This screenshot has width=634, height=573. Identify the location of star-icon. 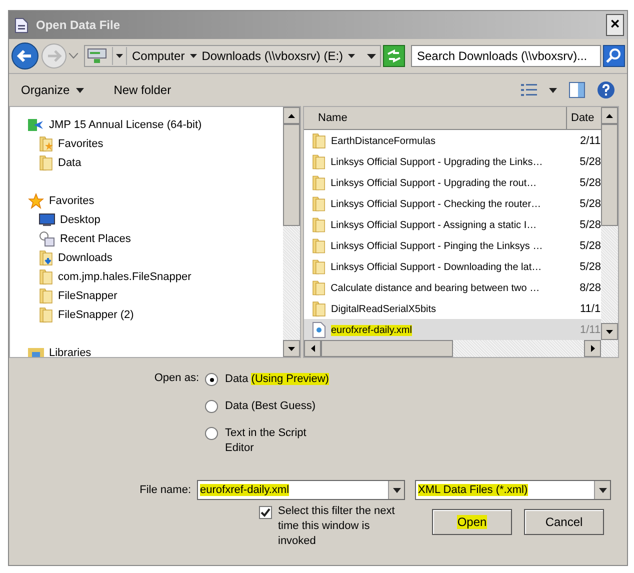
(36, 200).